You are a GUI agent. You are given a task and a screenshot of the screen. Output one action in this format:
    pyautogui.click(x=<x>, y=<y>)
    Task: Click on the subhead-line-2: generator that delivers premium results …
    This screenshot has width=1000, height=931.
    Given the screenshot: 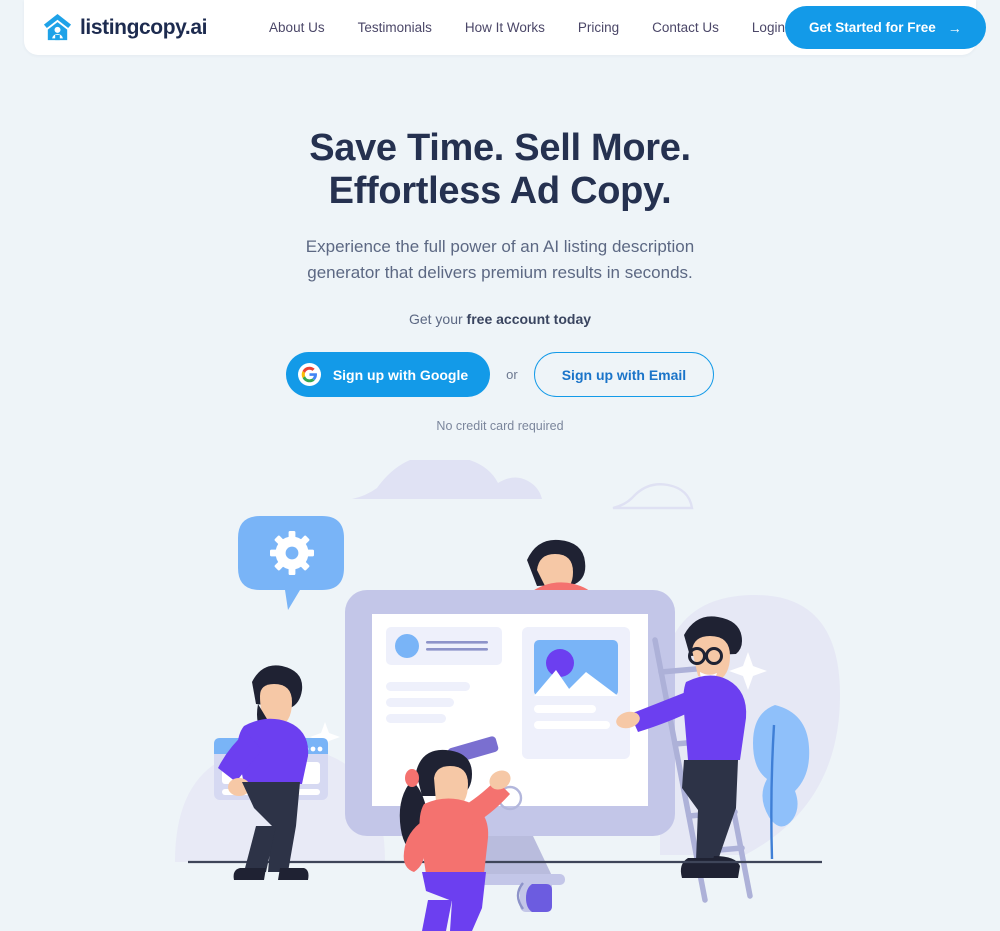 What is the action you would take?
    pyautogui.click(x=500, y=272)
    